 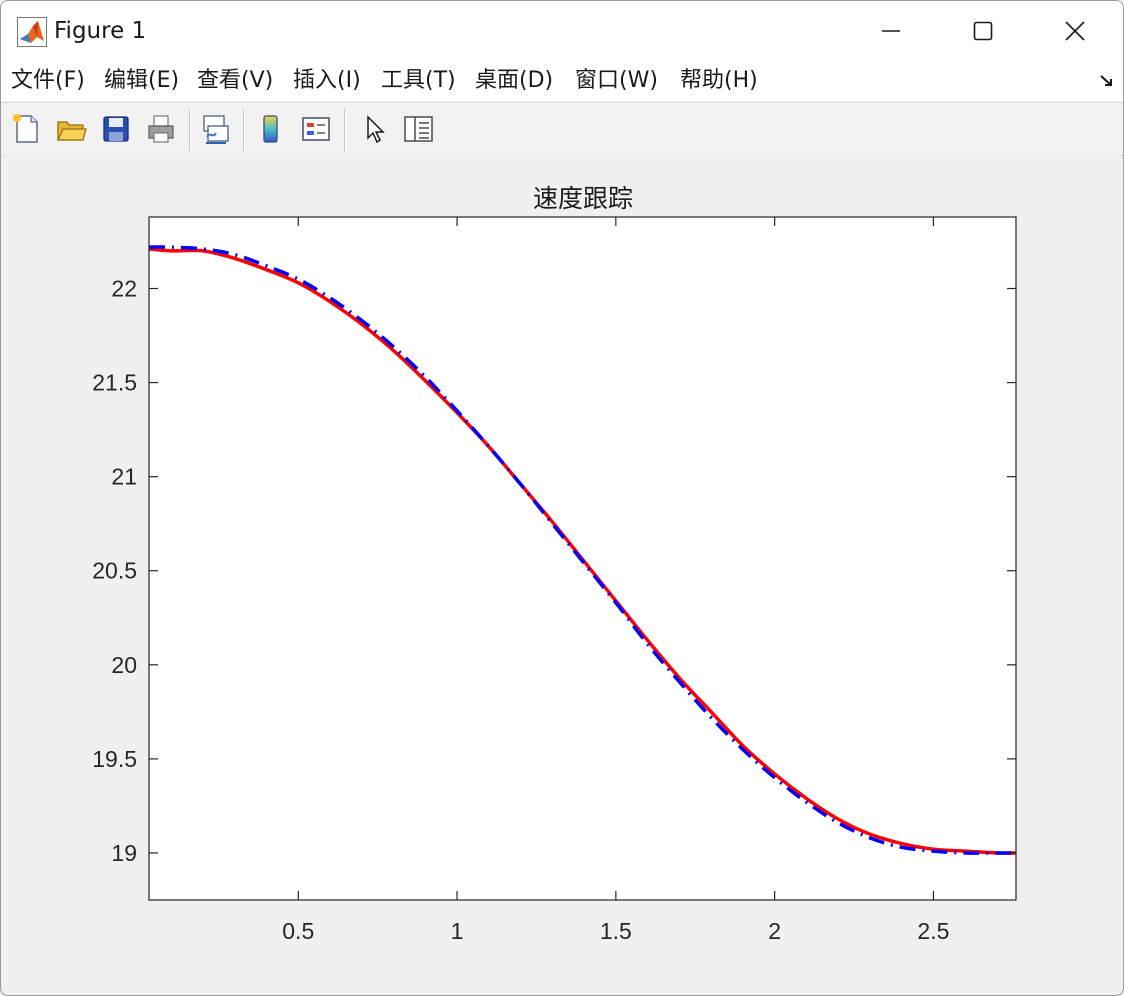 I want to click on link-plot-button, so click(x=216, y=129).